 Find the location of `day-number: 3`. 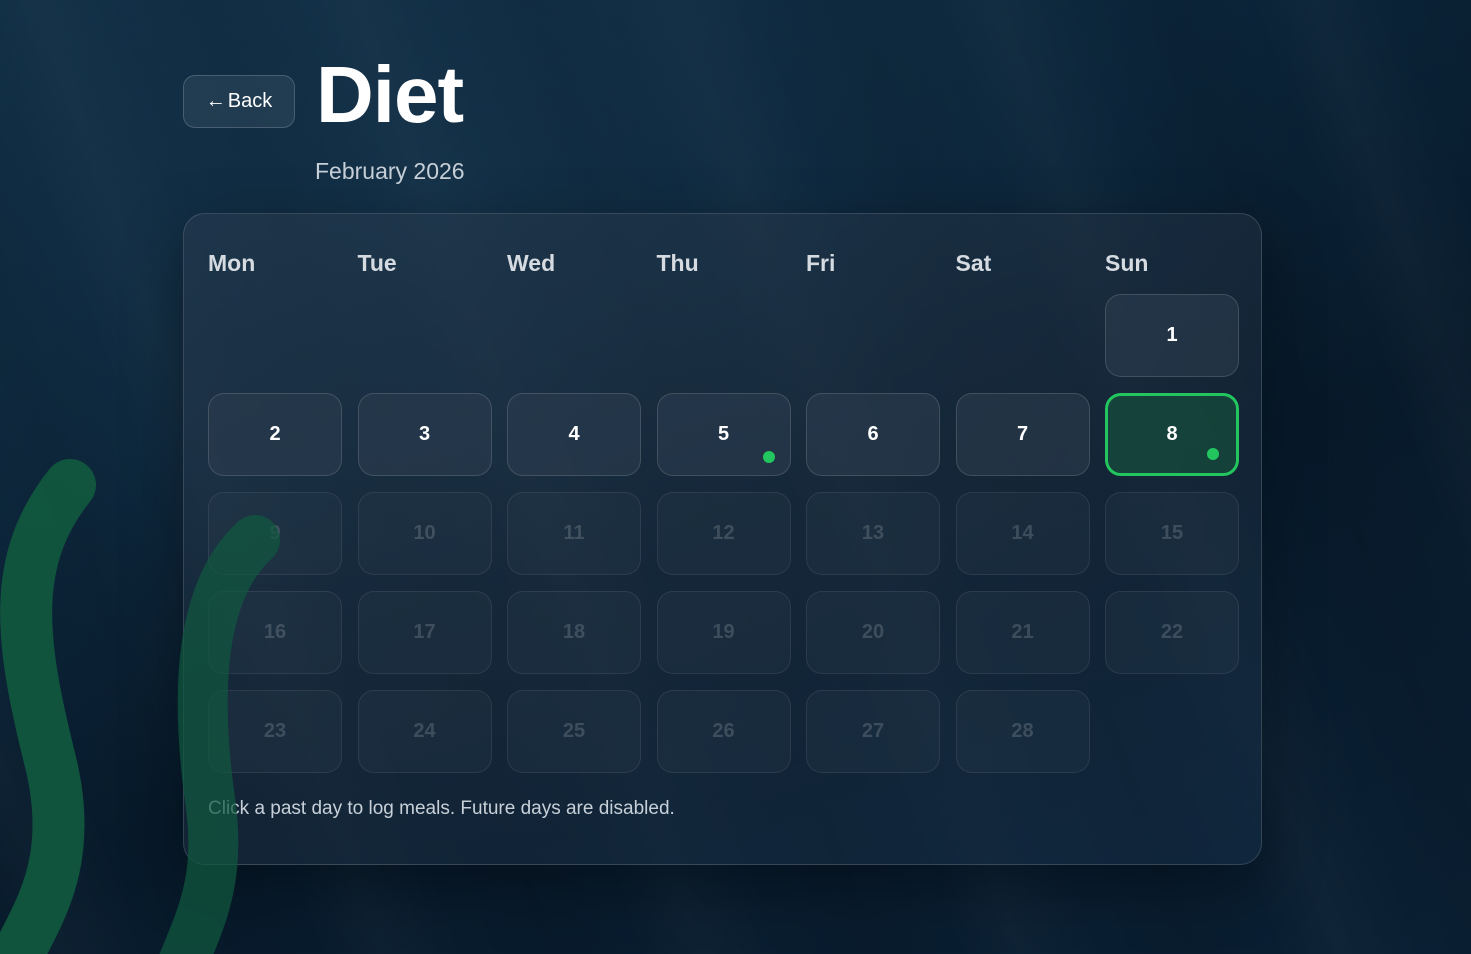

day-number: 3 is located at coordinates (424, 434).